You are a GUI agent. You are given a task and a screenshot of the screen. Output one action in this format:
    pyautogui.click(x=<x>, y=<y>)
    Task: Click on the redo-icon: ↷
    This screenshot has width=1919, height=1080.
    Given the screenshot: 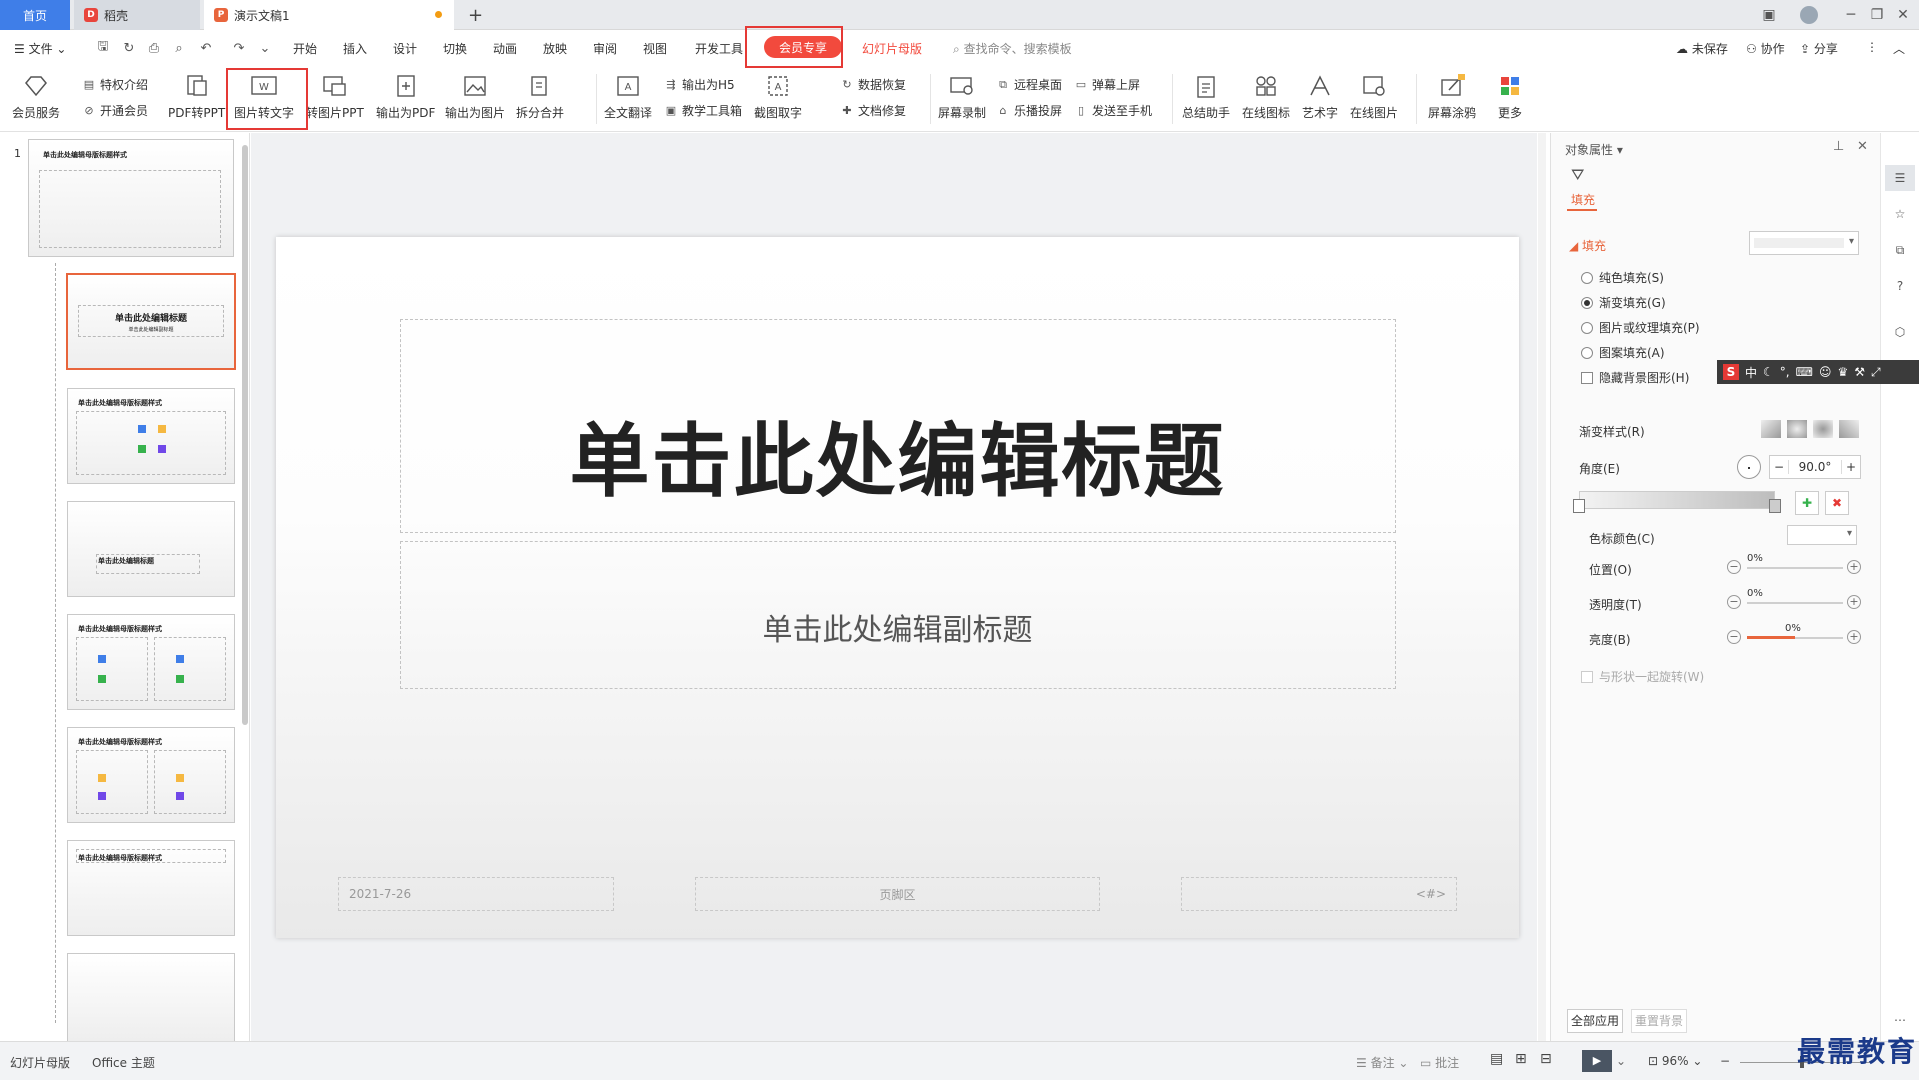 What is the action you would take?
    pyautogui.click(x=239, y=48)
    